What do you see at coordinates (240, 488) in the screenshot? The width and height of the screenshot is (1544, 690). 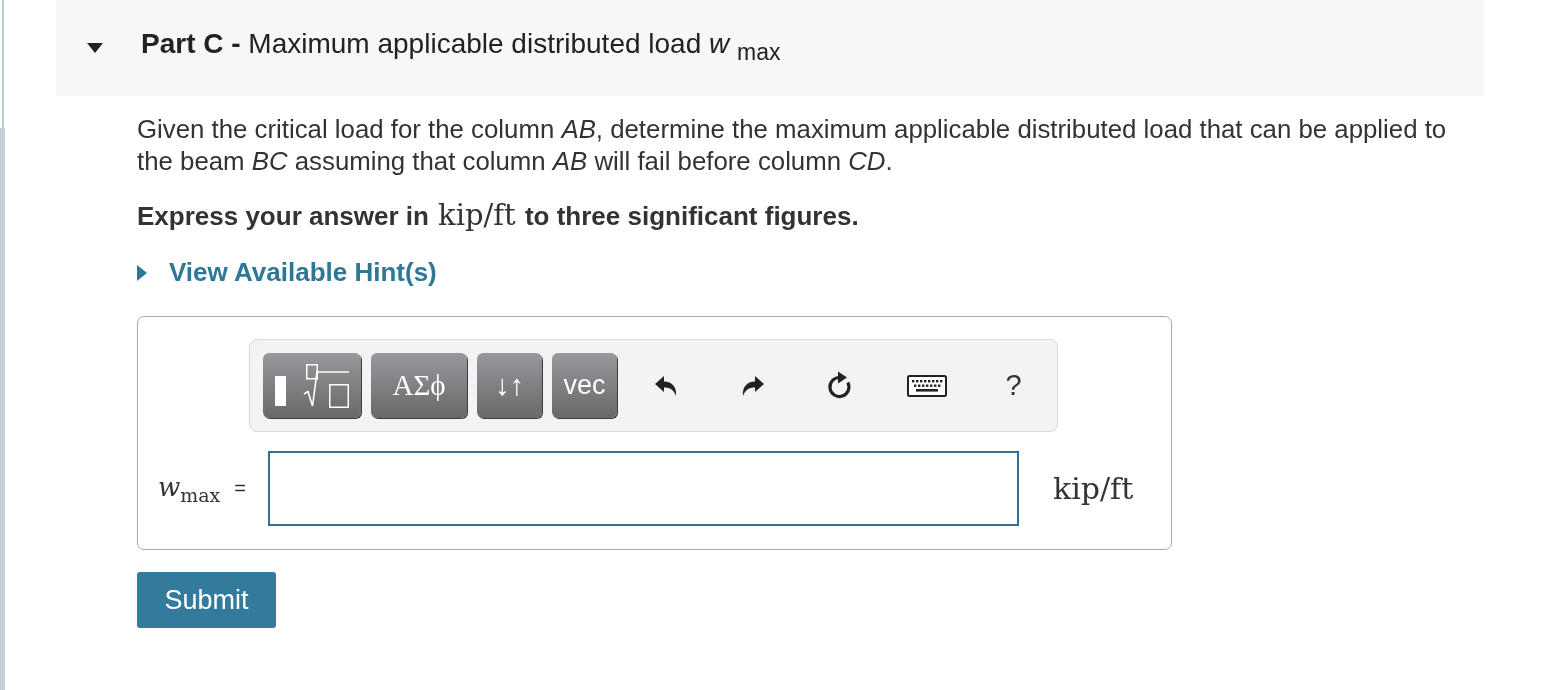 I see `equals-sign: =` at bounding box center [240, 488].